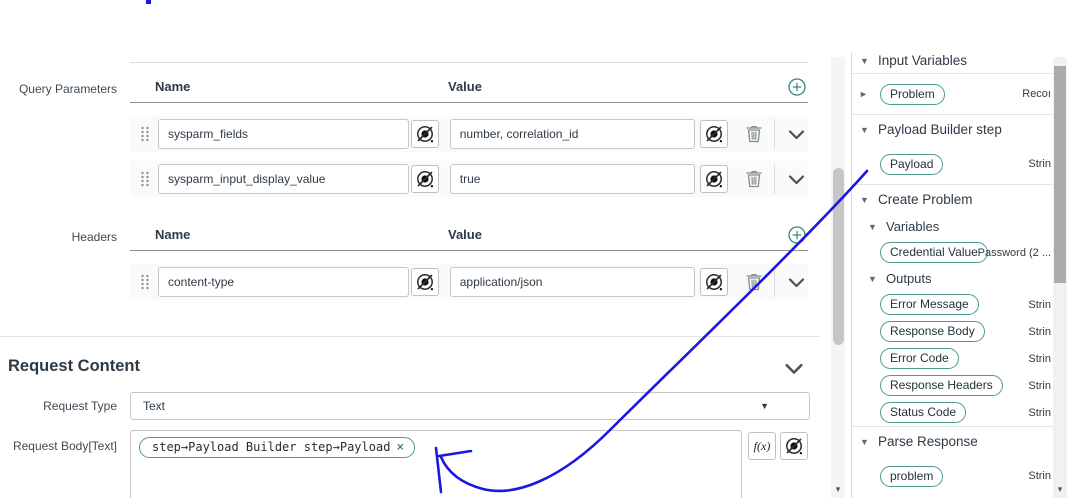 The height and width of the screenshot is (498, 1073). I want to click on tree-toggle-icon: ►, so click(869, 94).